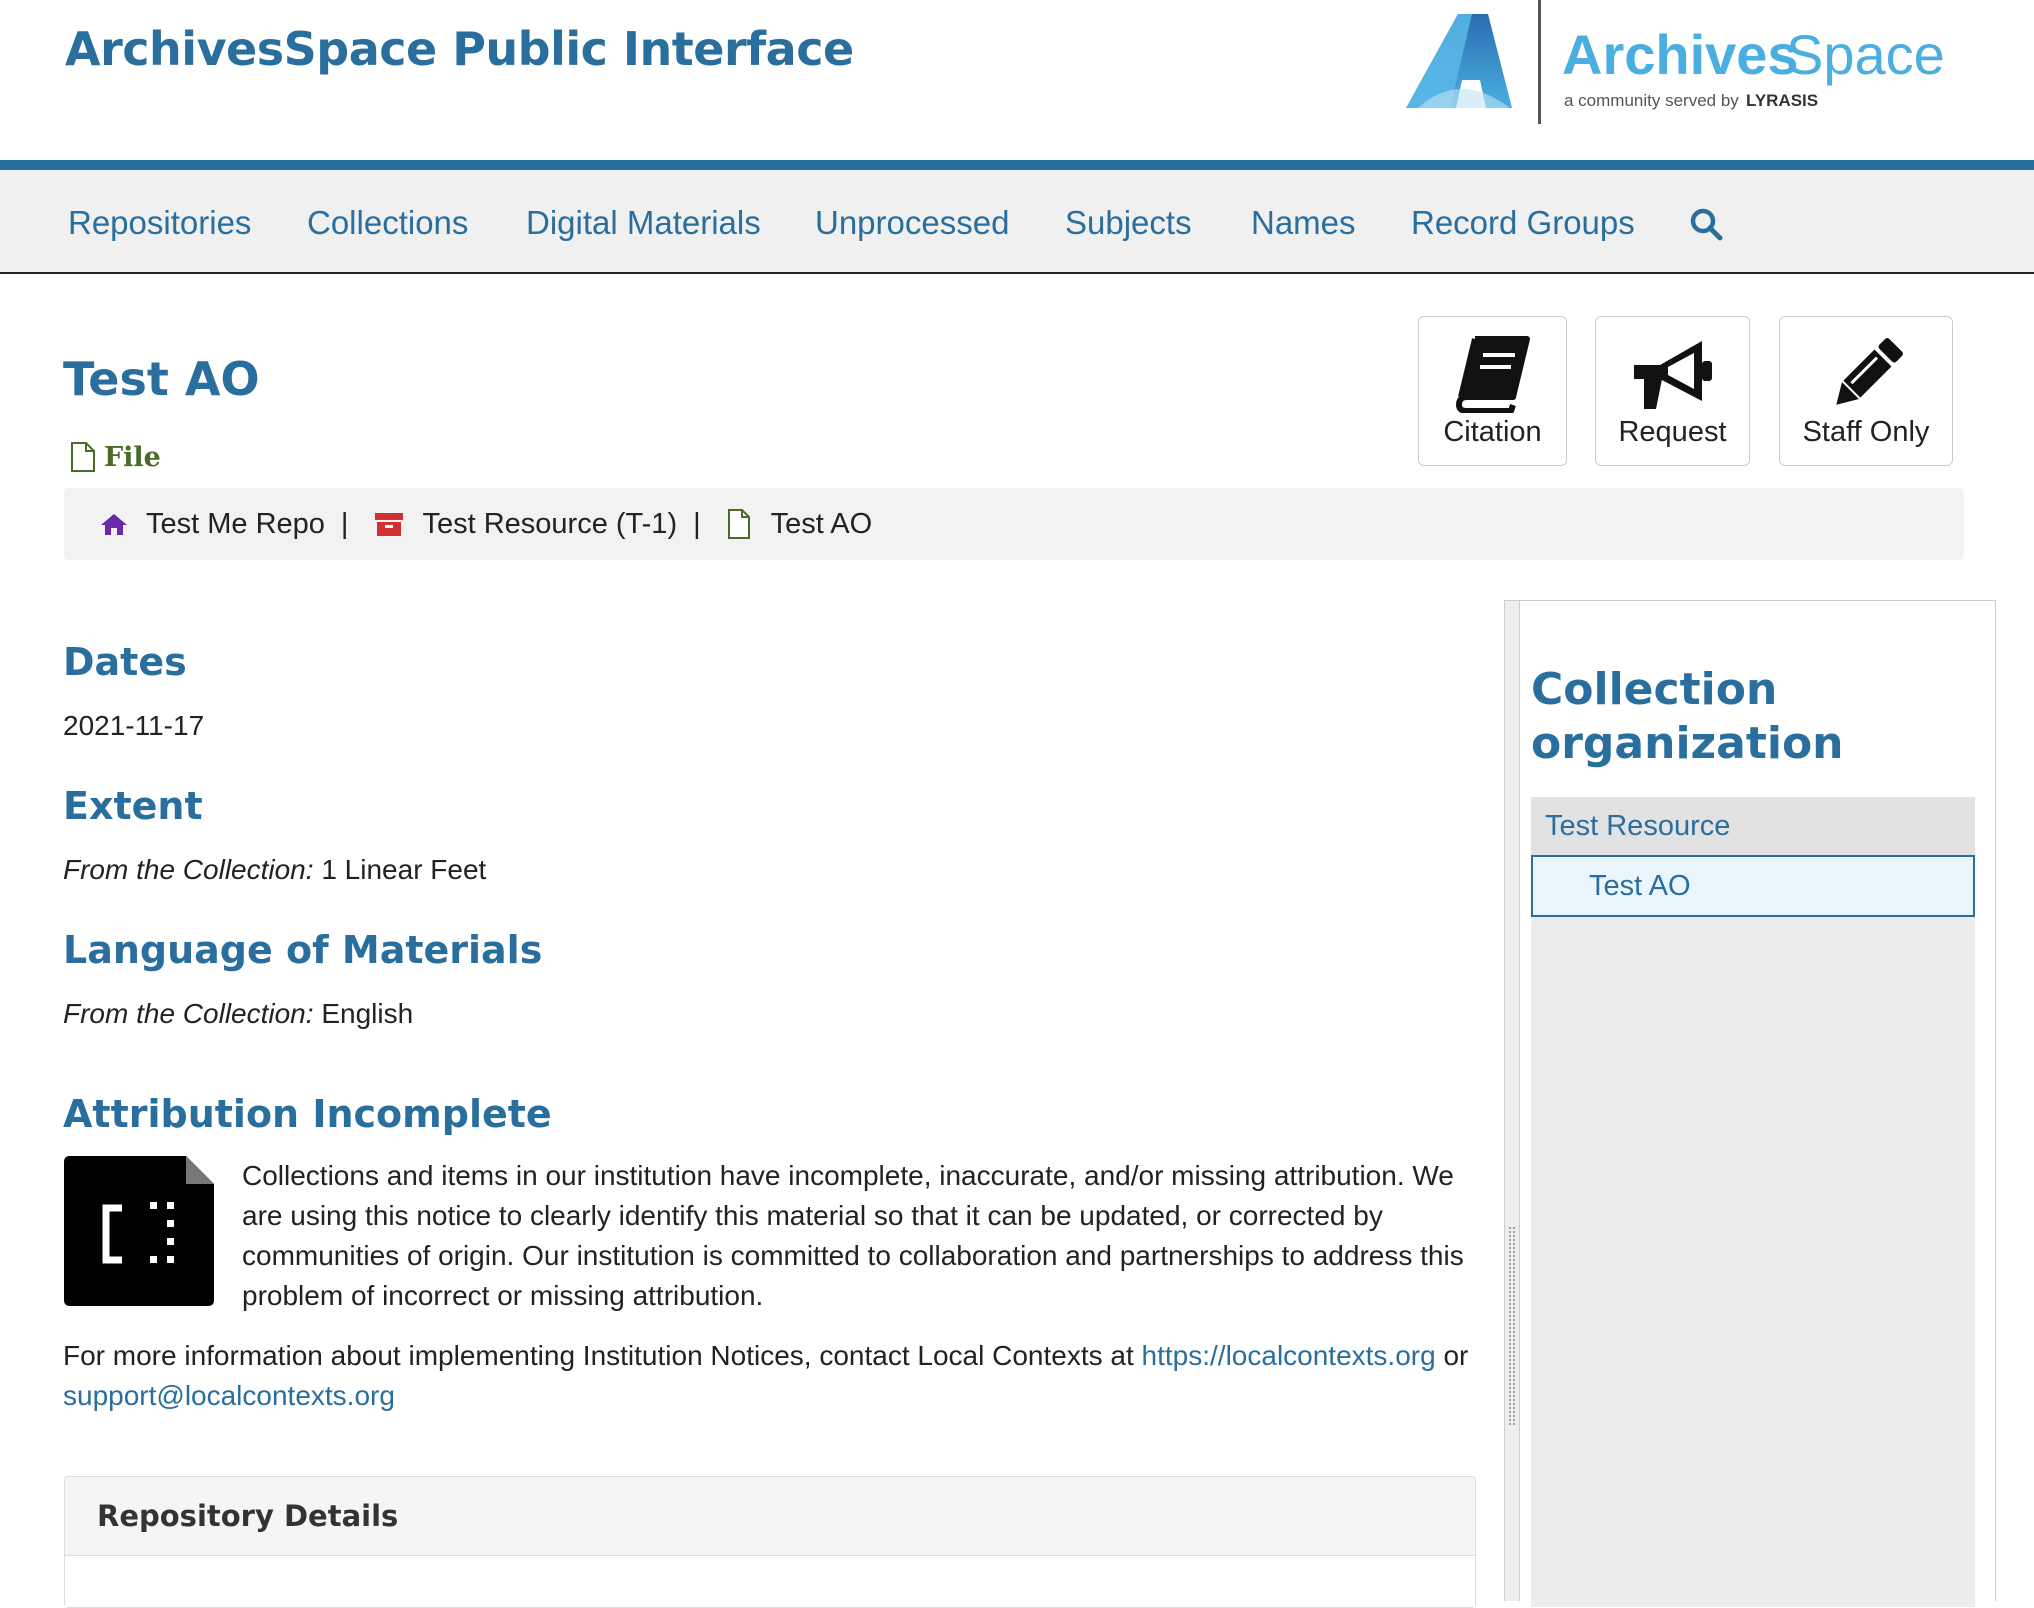 The height and width of the screenshot is (1608, 2034). What do you see at coordinates (400, 869) in the screenshot?
I see `extent-text: 1 Linear Feet` at bounding box center [400, 869].